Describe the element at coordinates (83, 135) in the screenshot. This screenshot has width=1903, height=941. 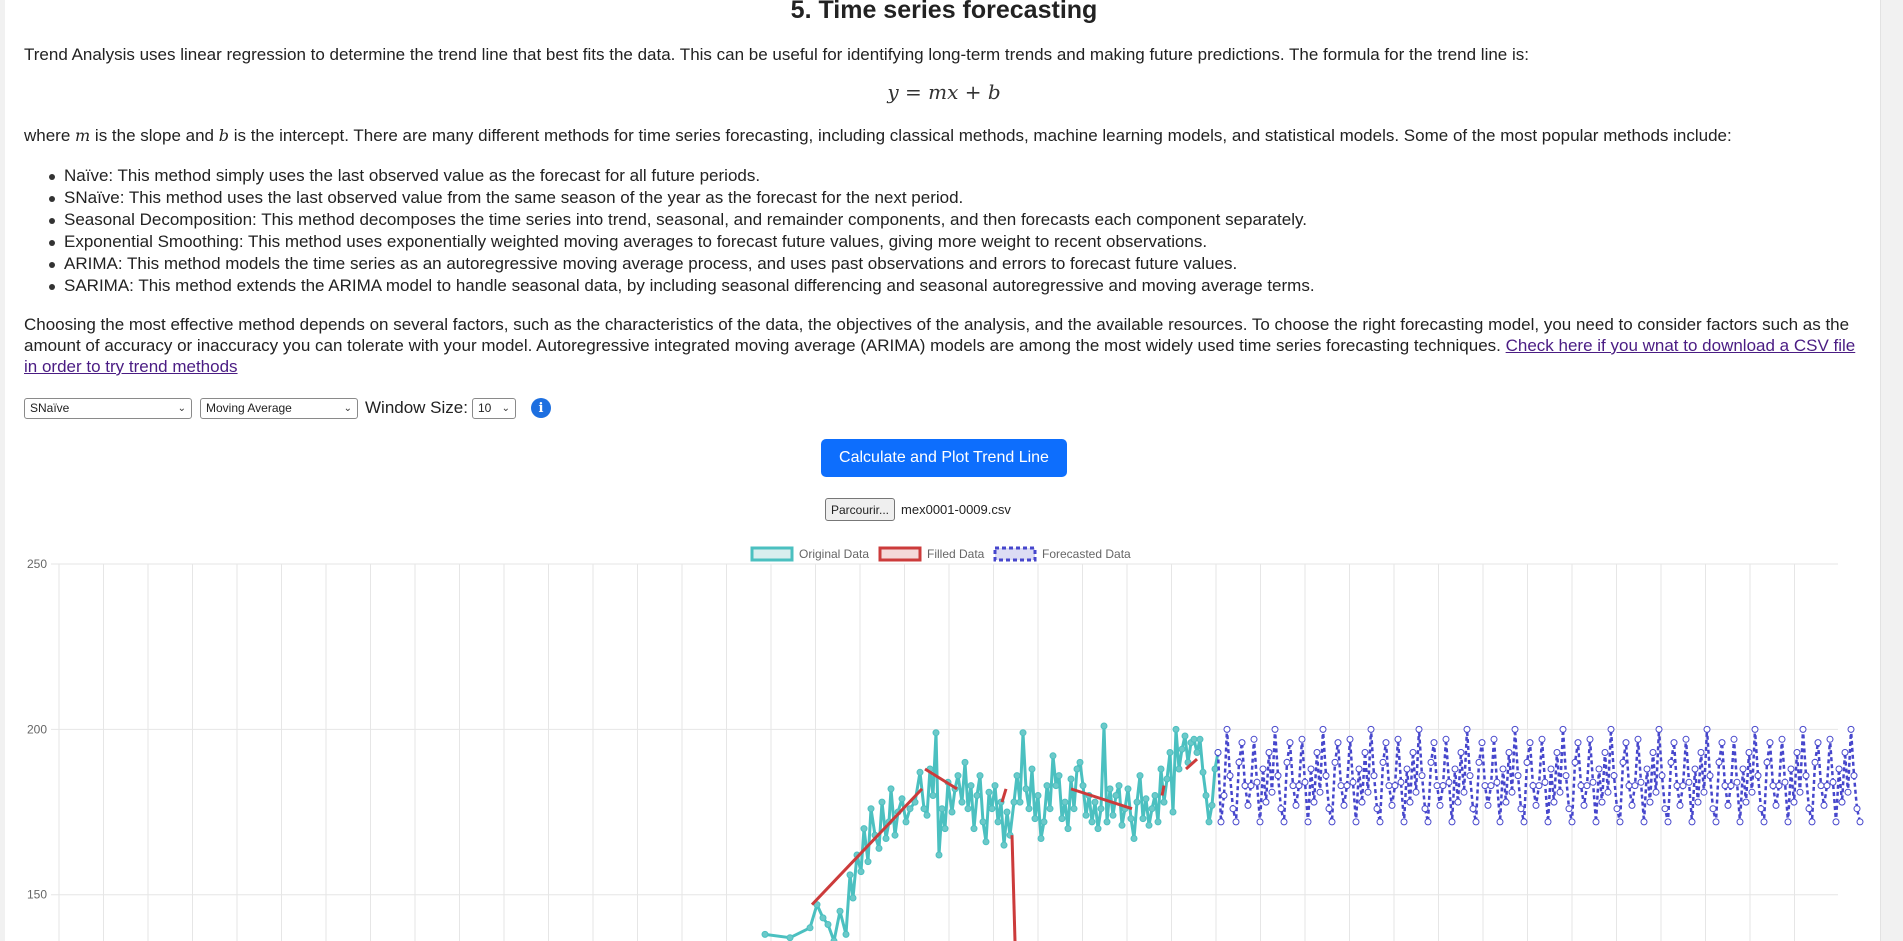
I see `where-m: m` at that location.